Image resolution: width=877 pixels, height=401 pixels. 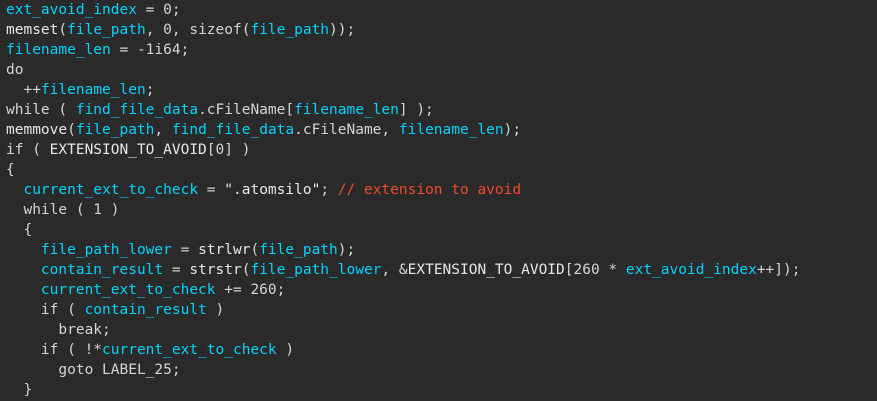 I want to click on code-line: if ( EXTENSION_TO_AVOID[0] ), so click(x=128, y=150).